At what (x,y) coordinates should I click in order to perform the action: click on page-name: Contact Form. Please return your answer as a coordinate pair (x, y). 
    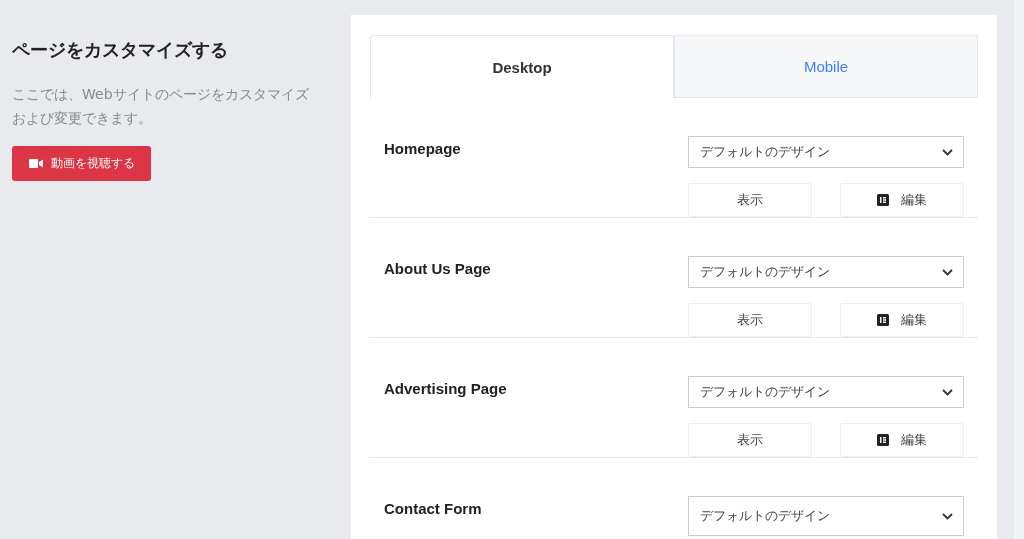
    Looking at the image, I should click on (433, 509).